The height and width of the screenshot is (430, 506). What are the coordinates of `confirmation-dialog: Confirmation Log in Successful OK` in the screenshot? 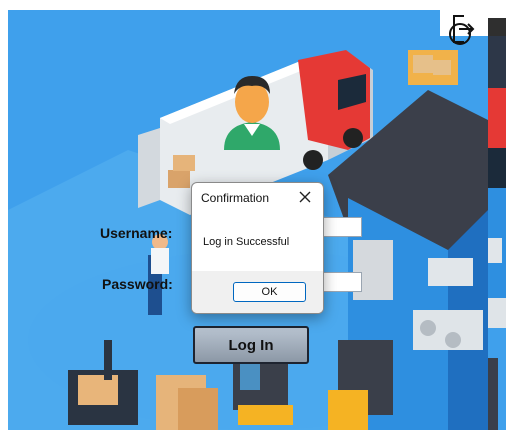 It's located at (257, 248).